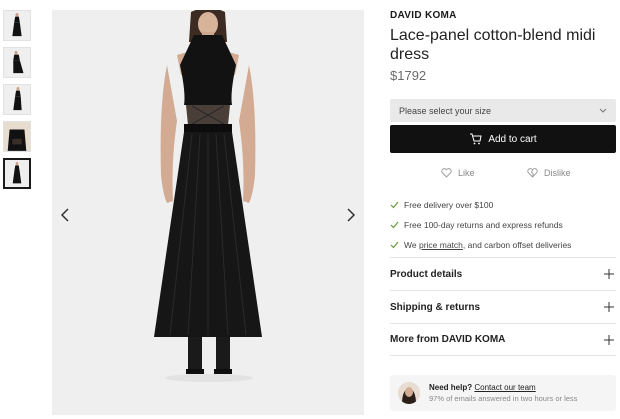 This screenshot has width=620, height=419. I want to click on accordion-label: Product details, so click(426, 274).